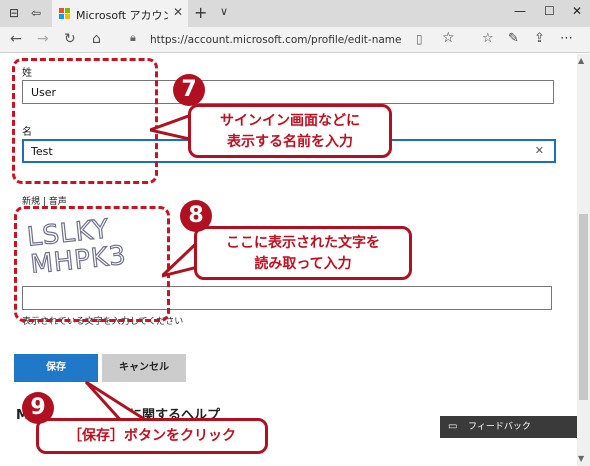 Image resolution: width=590 pixels, height=466 pixels. I want to click on scroll-thumb, so click(583, 307).